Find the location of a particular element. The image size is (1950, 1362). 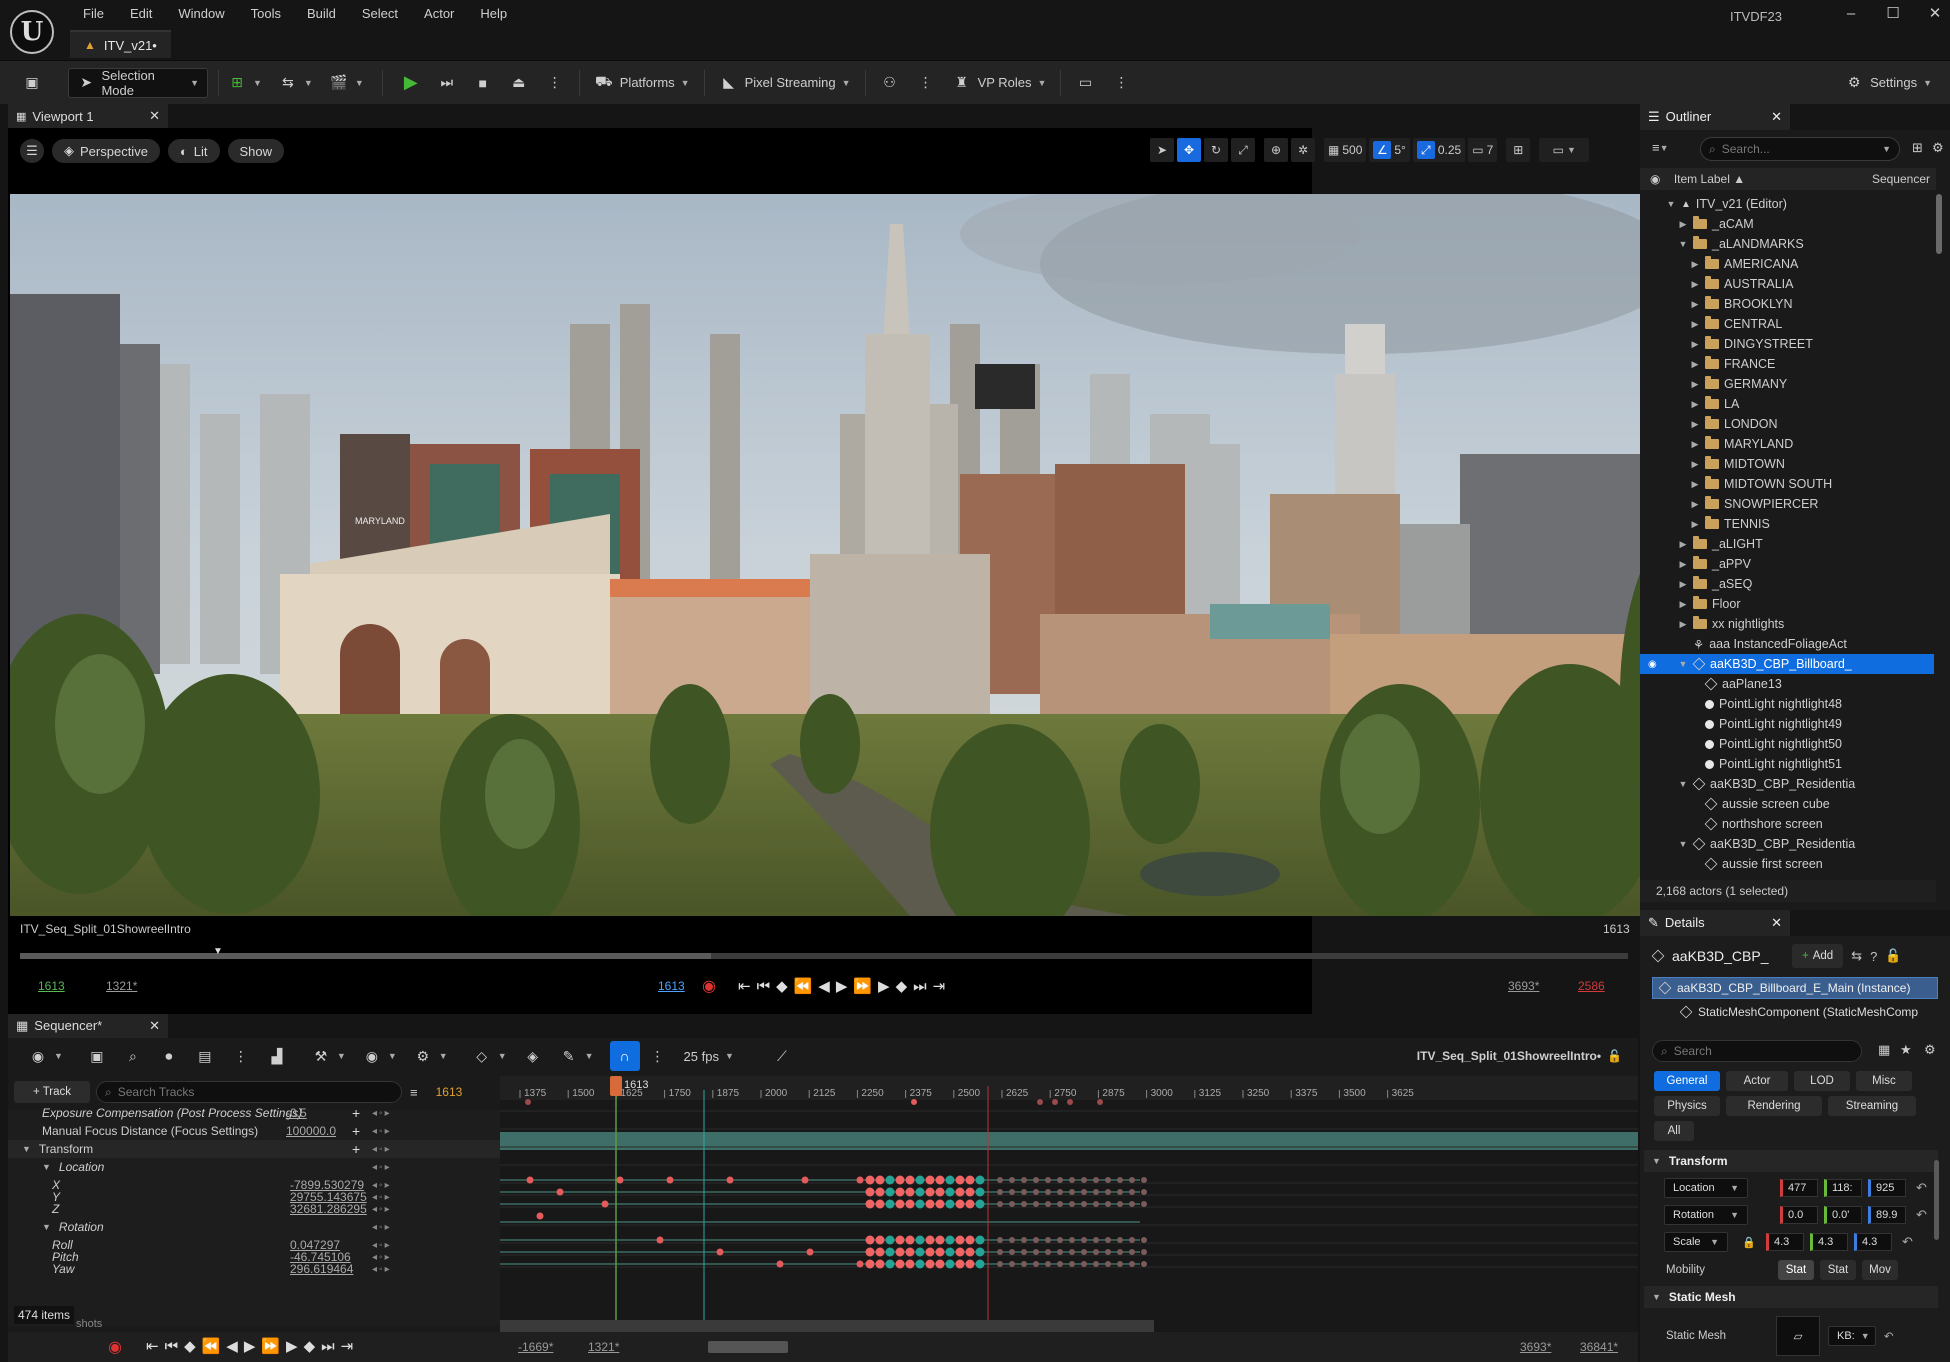

component-row: StaticMeshComponent (StaticMeshComp is located at coordinates (1810, 1012).